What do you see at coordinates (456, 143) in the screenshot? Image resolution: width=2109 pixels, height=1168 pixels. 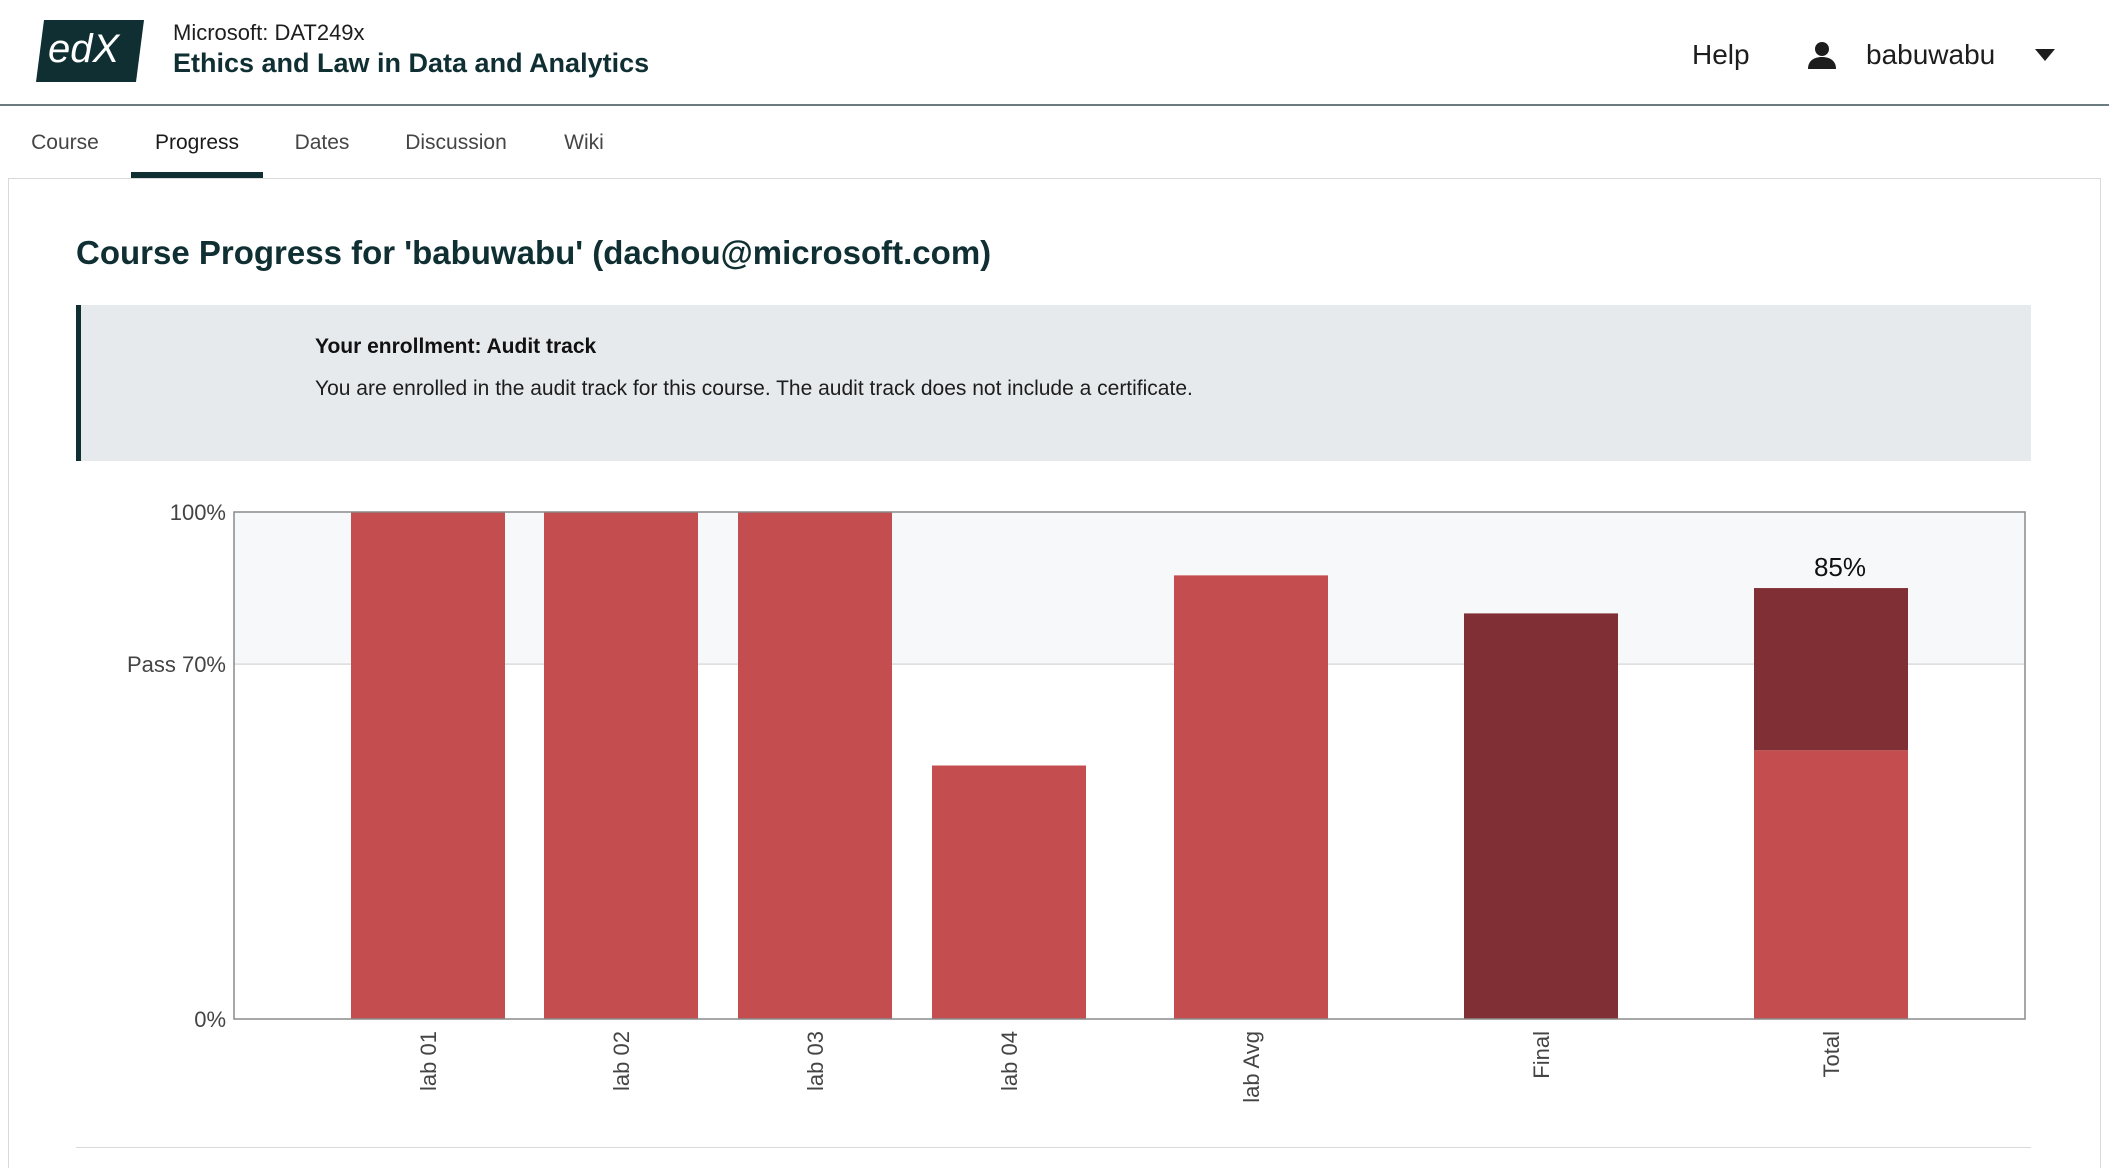 I see `tab-discussion: Discussion` at bounding box center [456, 143].